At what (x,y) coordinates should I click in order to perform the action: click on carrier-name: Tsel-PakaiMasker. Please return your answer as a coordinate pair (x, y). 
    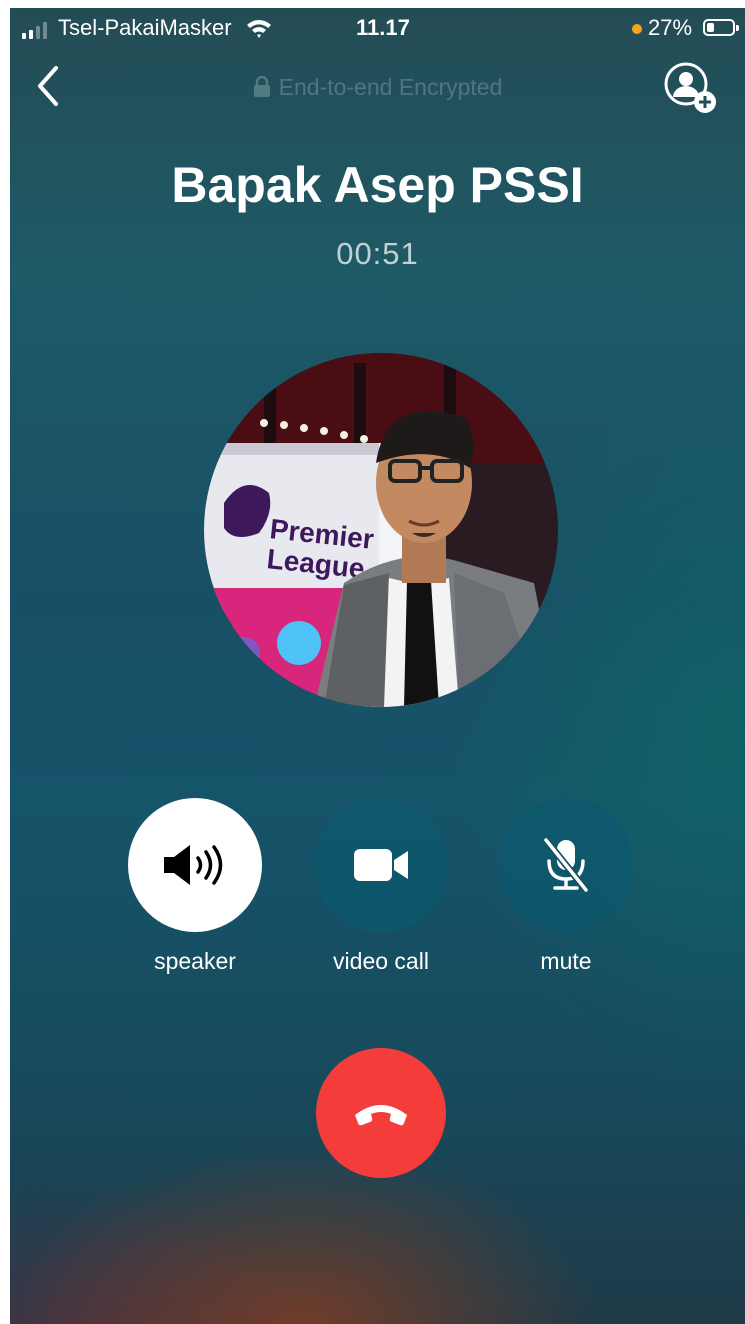
    Looking at the image, I should click on (145, 27).